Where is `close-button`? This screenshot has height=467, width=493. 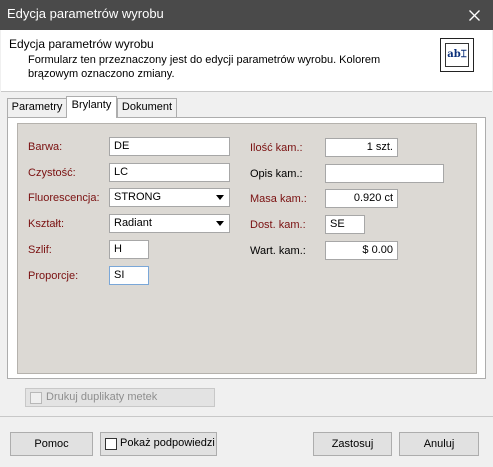 close-button is located at coordinates (474, 15).